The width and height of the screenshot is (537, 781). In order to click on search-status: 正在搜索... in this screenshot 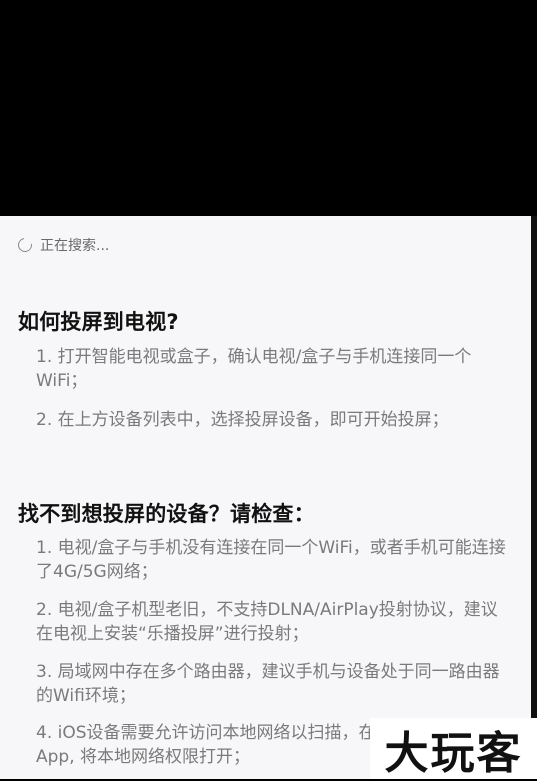, I will do `click(62, 245)`.